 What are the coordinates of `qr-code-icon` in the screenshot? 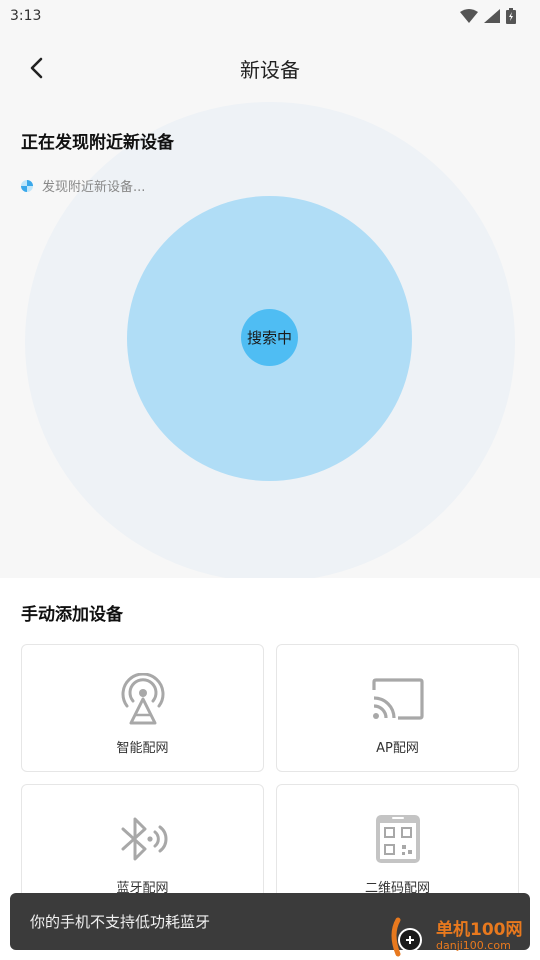 It's located at (398, 839).